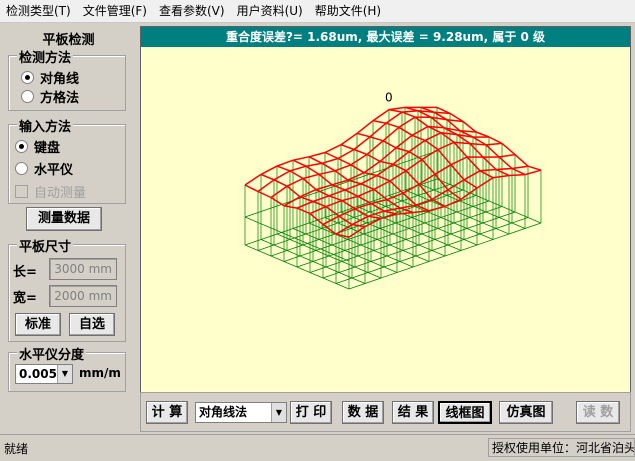 The width and height of the screenshot is (635, 461). I want to click on data-button: 数 据, so click(363, 412).